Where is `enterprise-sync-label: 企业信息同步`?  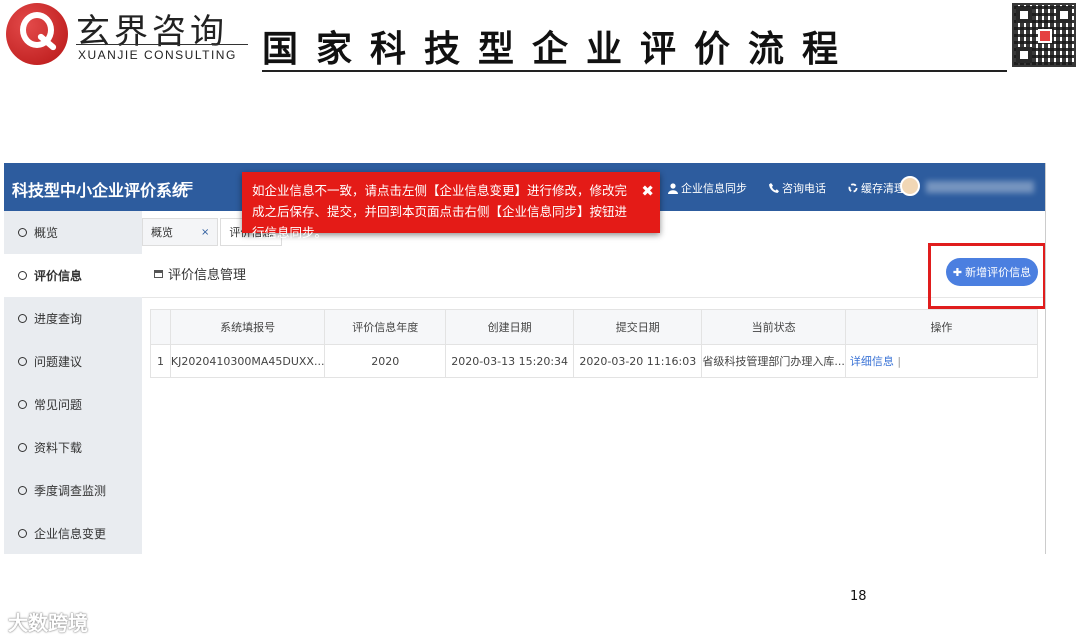
enterprise-sync-label: 企业信息同步 is located at coordinates (714, 188).